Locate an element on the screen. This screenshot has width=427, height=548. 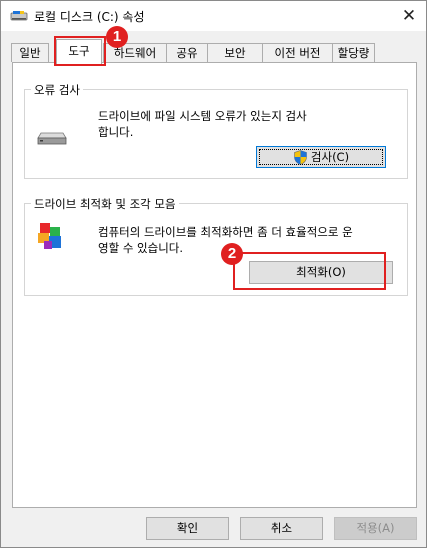
optimize-title: 드라이브 최적화 및 조각 모음 is located at coordinates (105, 204).